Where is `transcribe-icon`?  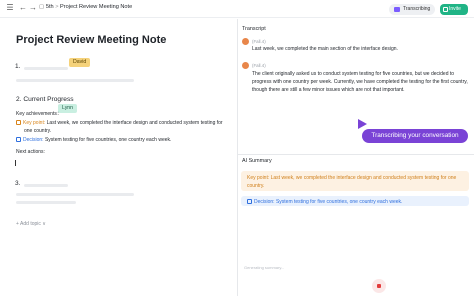 transcribe-icon is located at coordinates (397, 9).